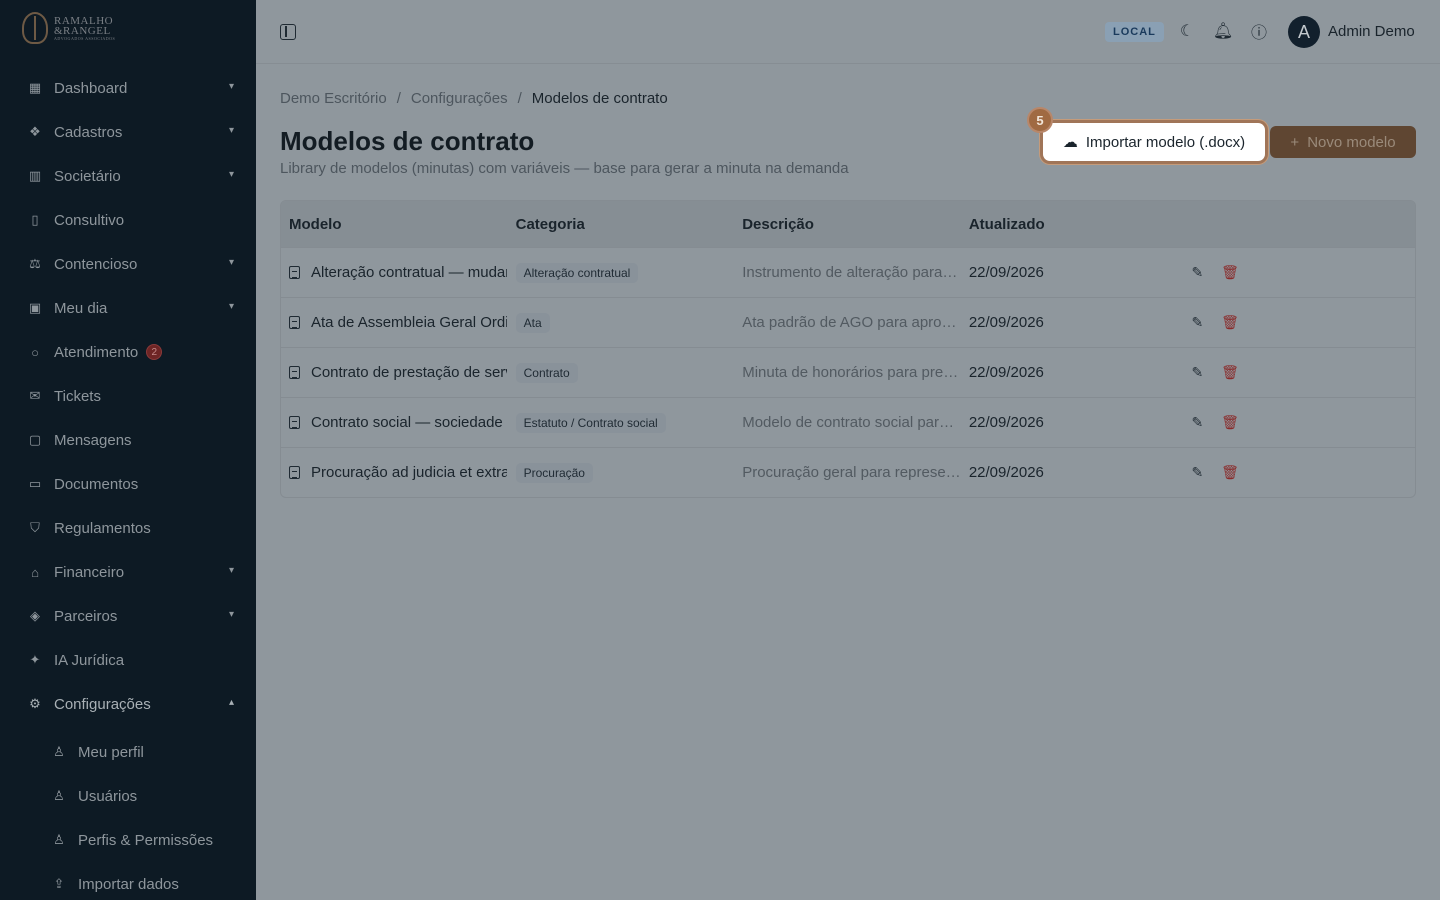 This screenshot has width=1440, height=900. What do you see at coordinates (35, 219) in the screenshot?
I see `book-icon: ▯` at bounding box center [35, 219].